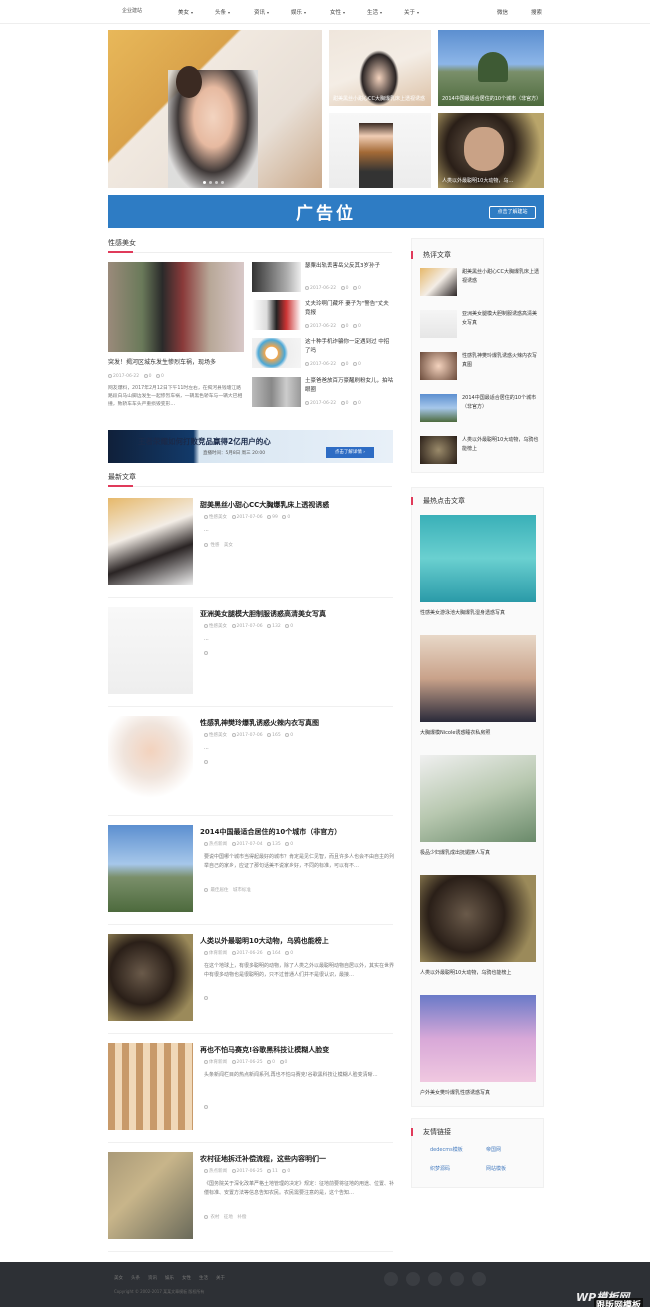 The height and width of the screenshot is (1307, 650). Describe the element at coordinates (186, 12) in the screenshot. I see `nav-item-1: 美女` at that location.